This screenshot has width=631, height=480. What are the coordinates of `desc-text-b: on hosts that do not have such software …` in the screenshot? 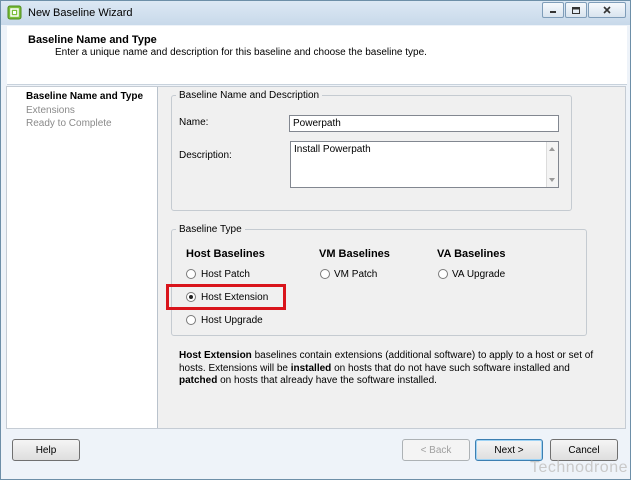 It's located at (450, 368).